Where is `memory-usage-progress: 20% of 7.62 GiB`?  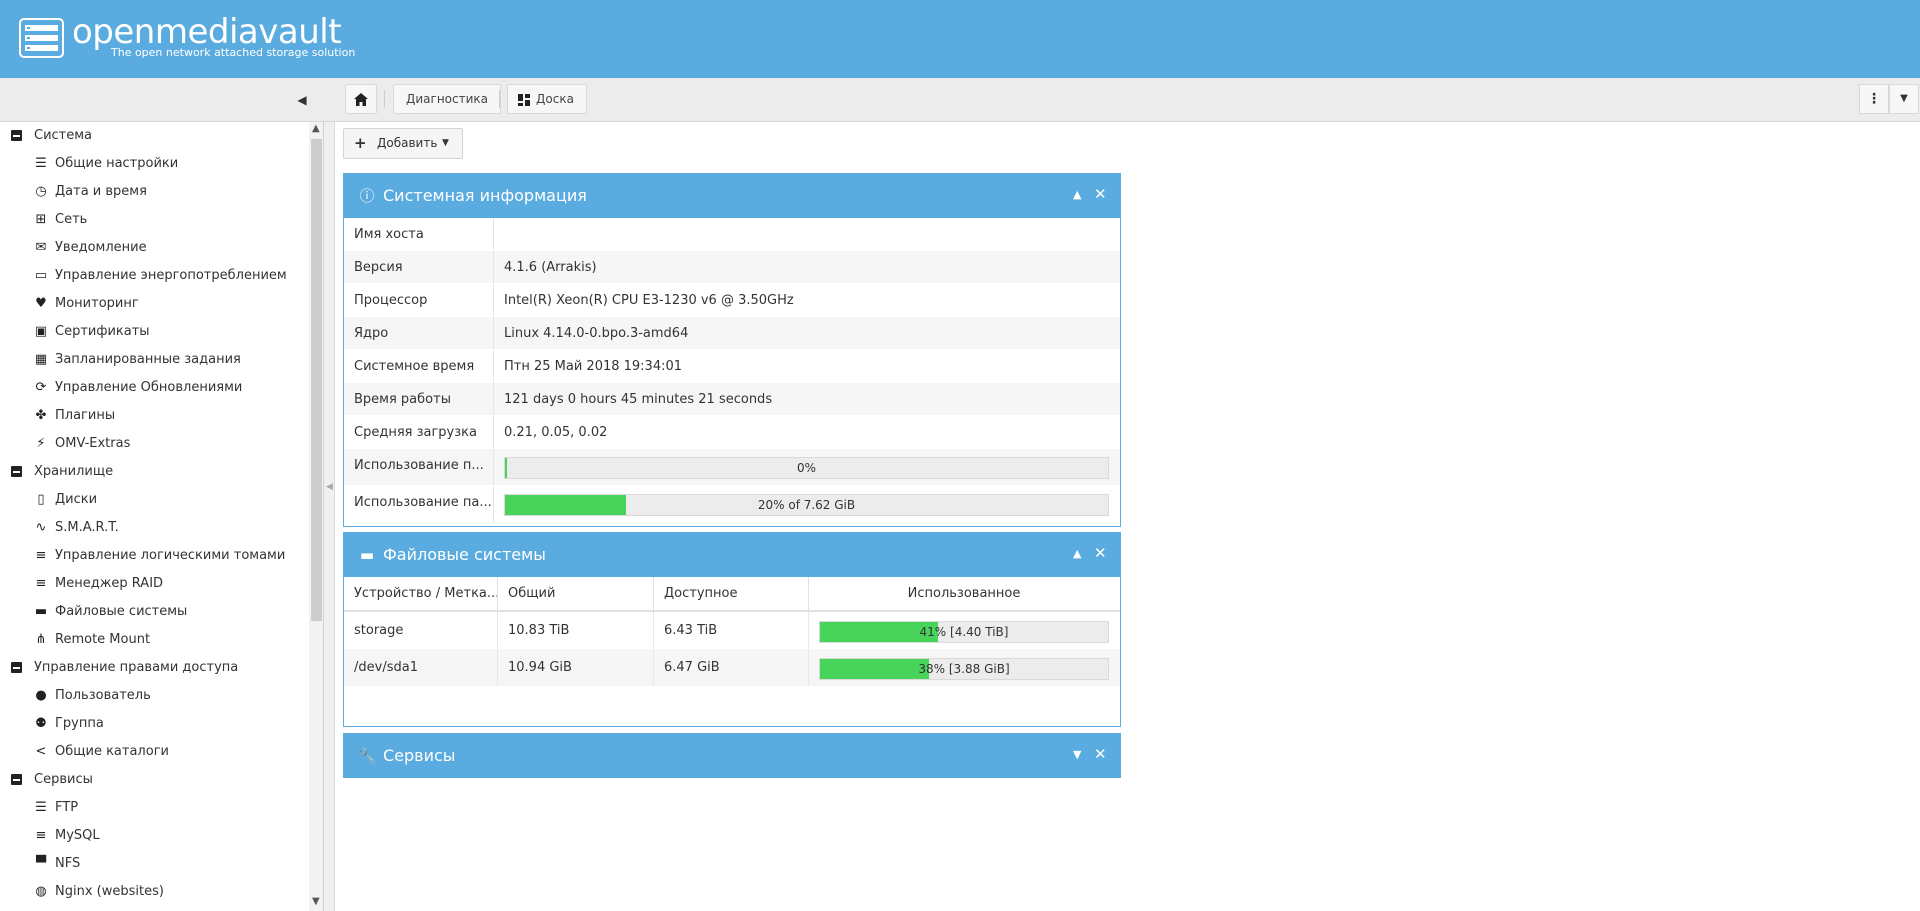
memory-usage-progress: 20% of 7.62 GiB is located at coordinates (806, 505).